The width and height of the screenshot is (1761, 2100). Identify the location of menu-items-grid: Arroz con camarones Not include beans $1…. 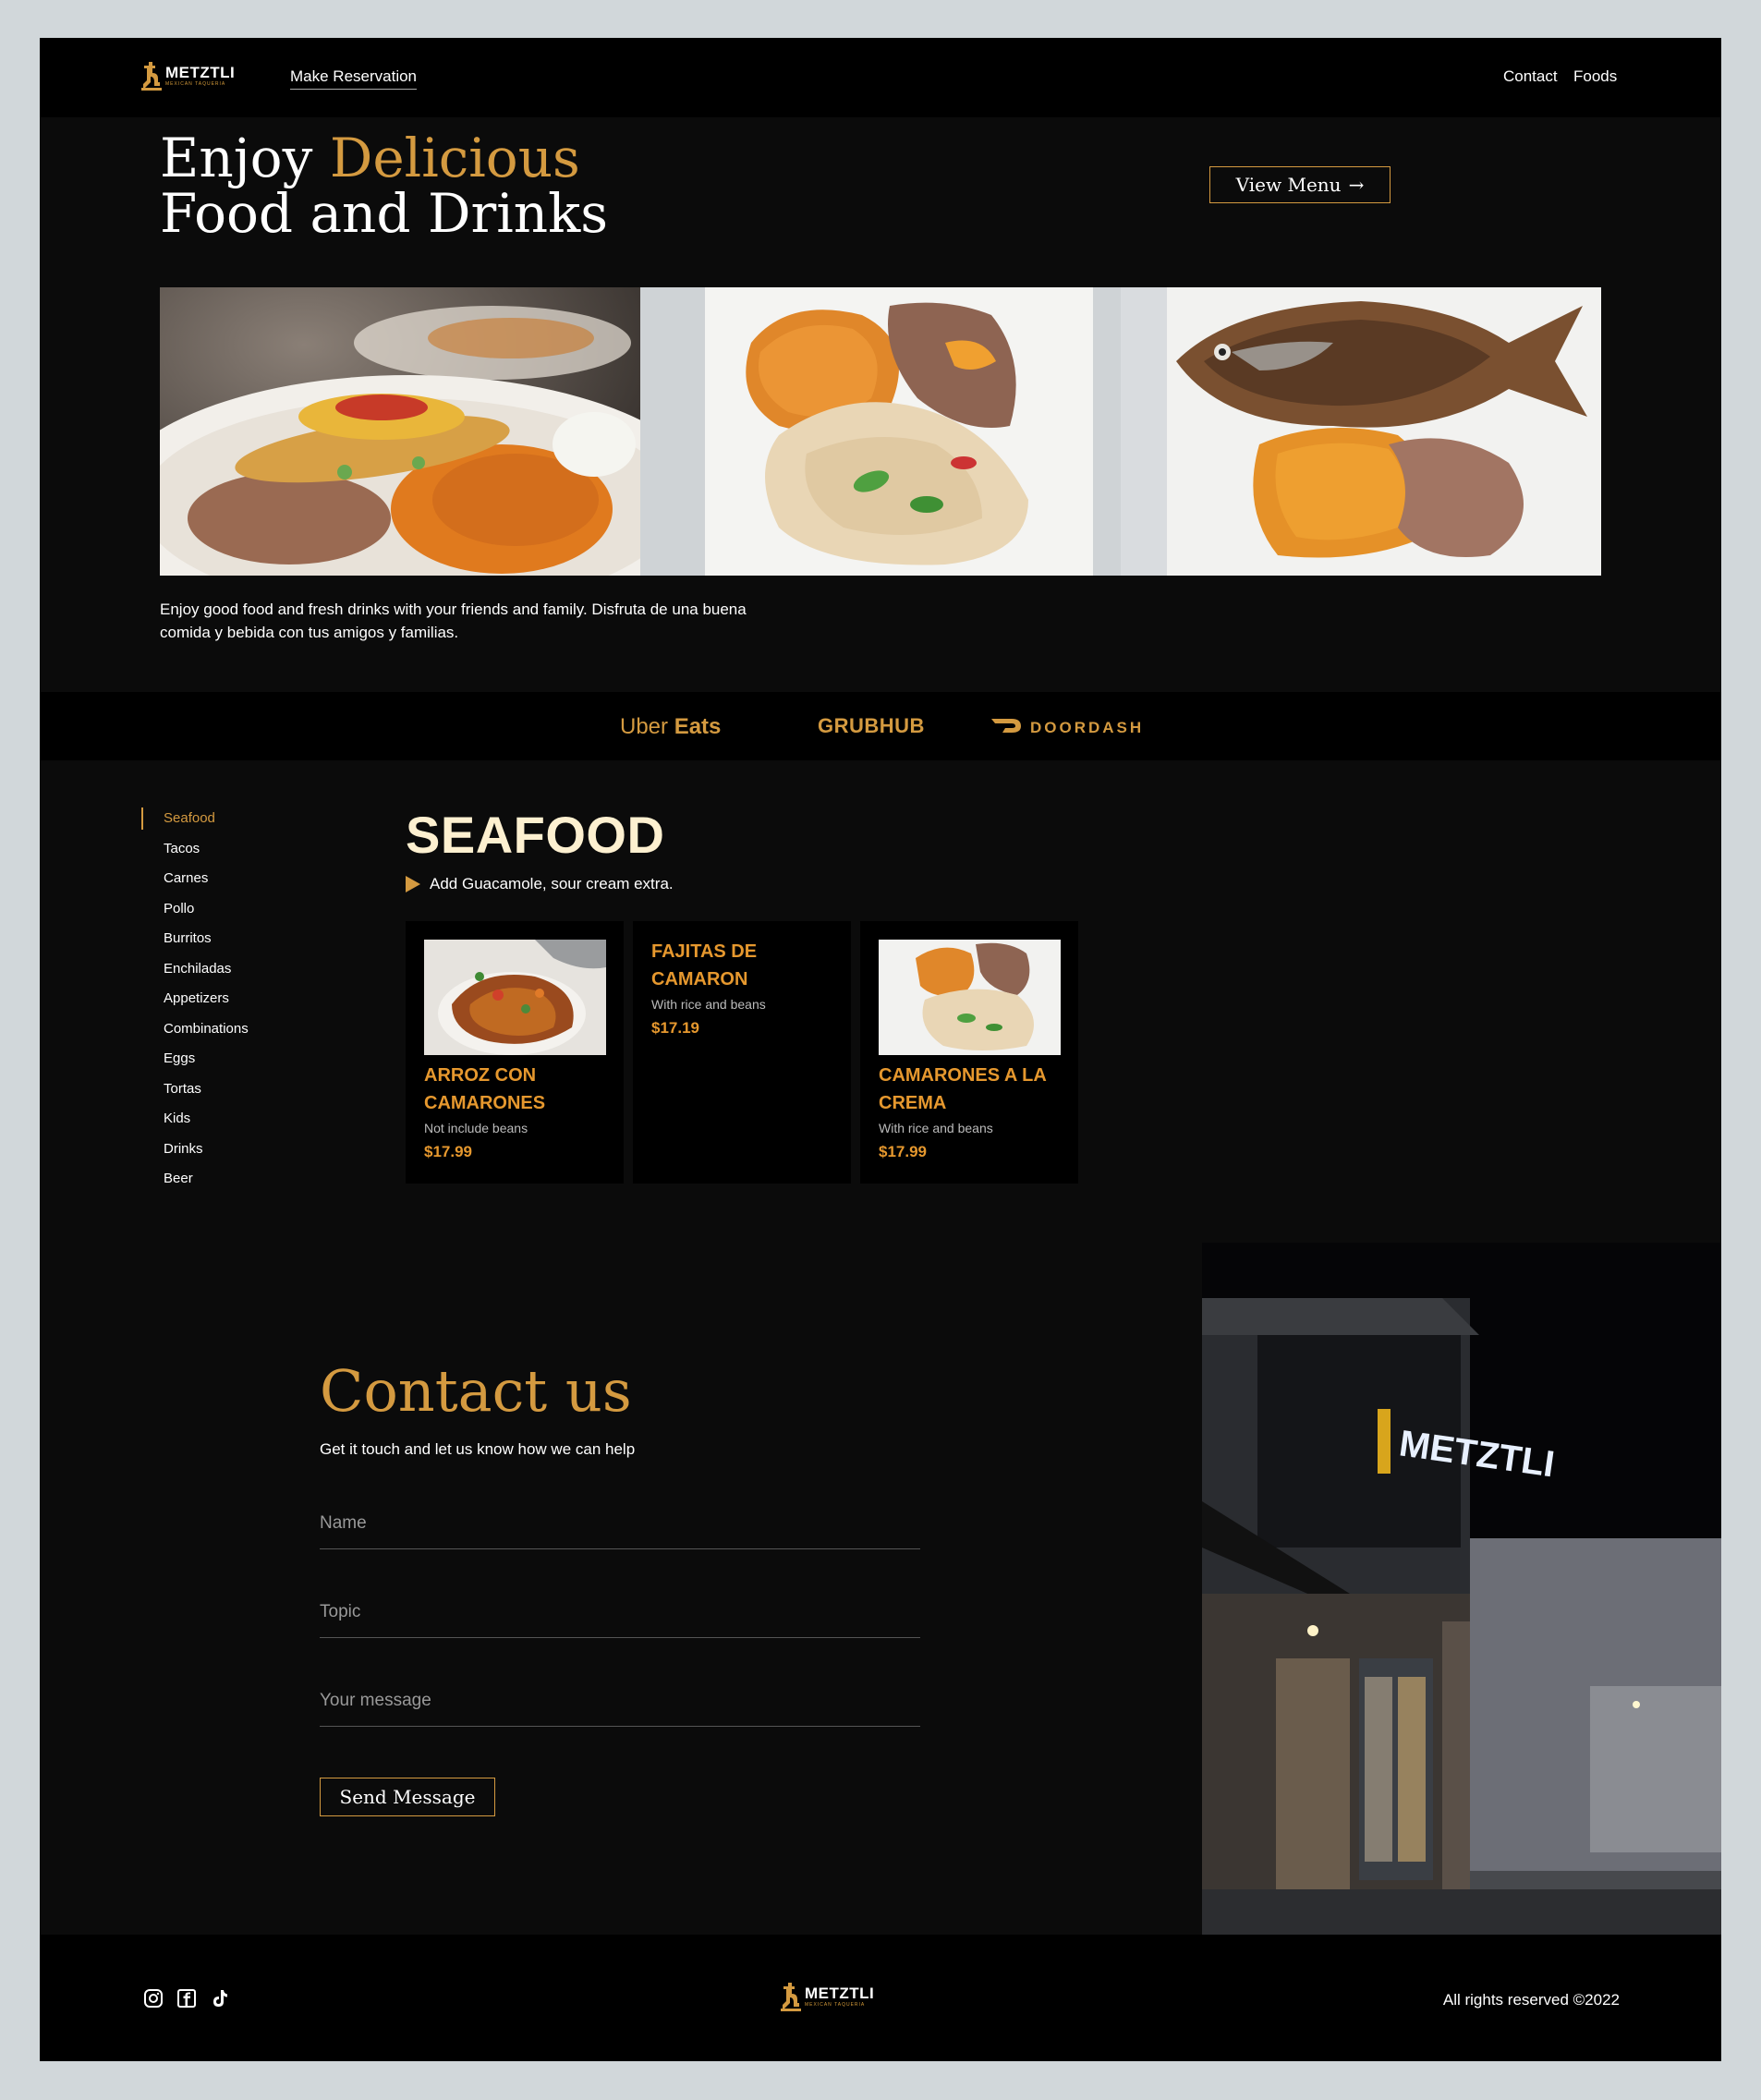
(742, 1052).